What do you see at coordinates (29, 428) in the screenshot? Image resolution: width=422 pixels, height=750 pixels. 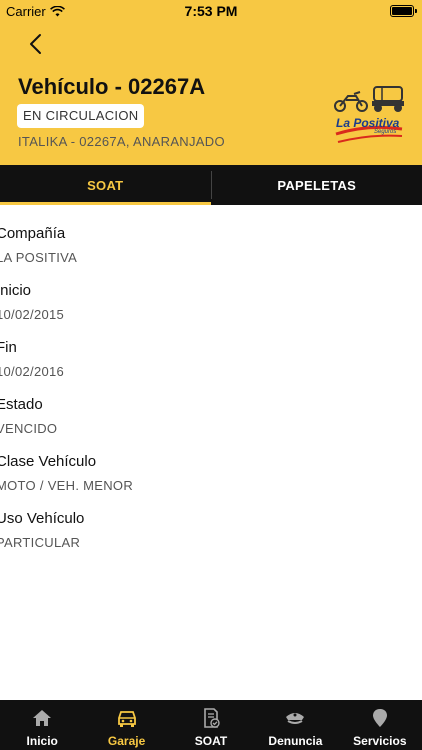 I see `field-value: VENCIDO` at bounding box center [29, 428].